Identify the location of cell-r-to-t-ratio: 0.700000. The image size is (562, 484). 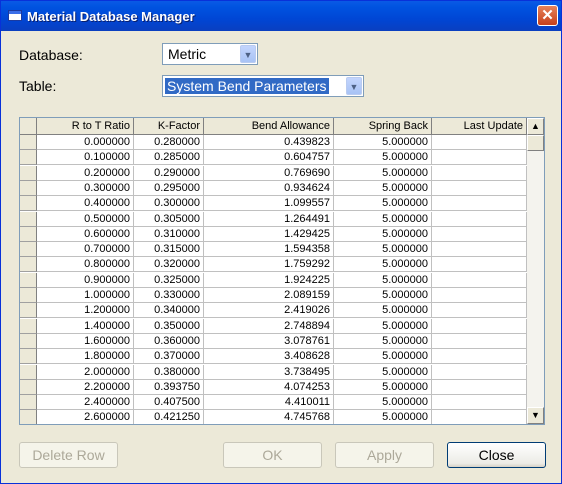
(85, 250).